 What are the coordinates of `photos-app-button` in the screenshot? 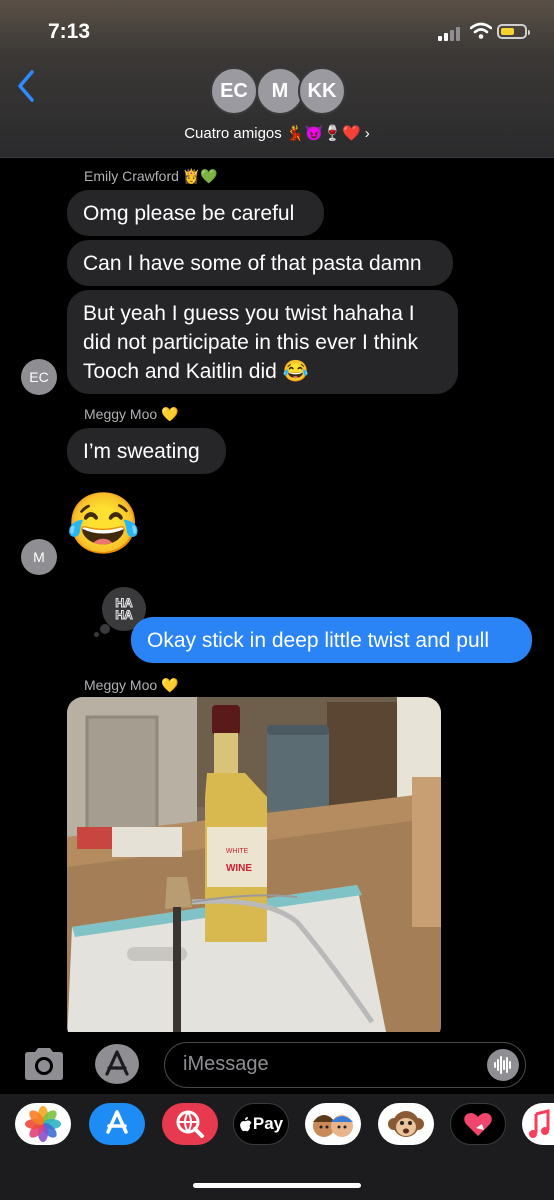 It's located at (43, 1124).